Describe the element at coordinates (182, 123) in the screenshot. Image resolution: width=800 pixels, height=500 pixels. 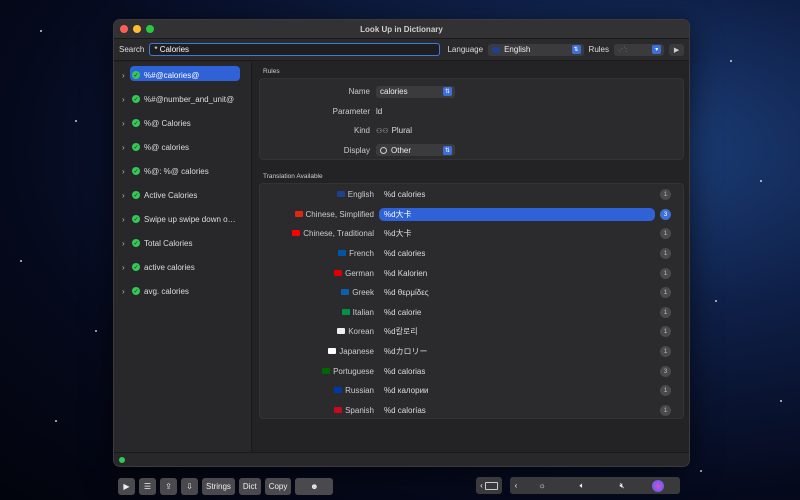
I see `sidebar-item: › ✓ %@ Calories` at that location.